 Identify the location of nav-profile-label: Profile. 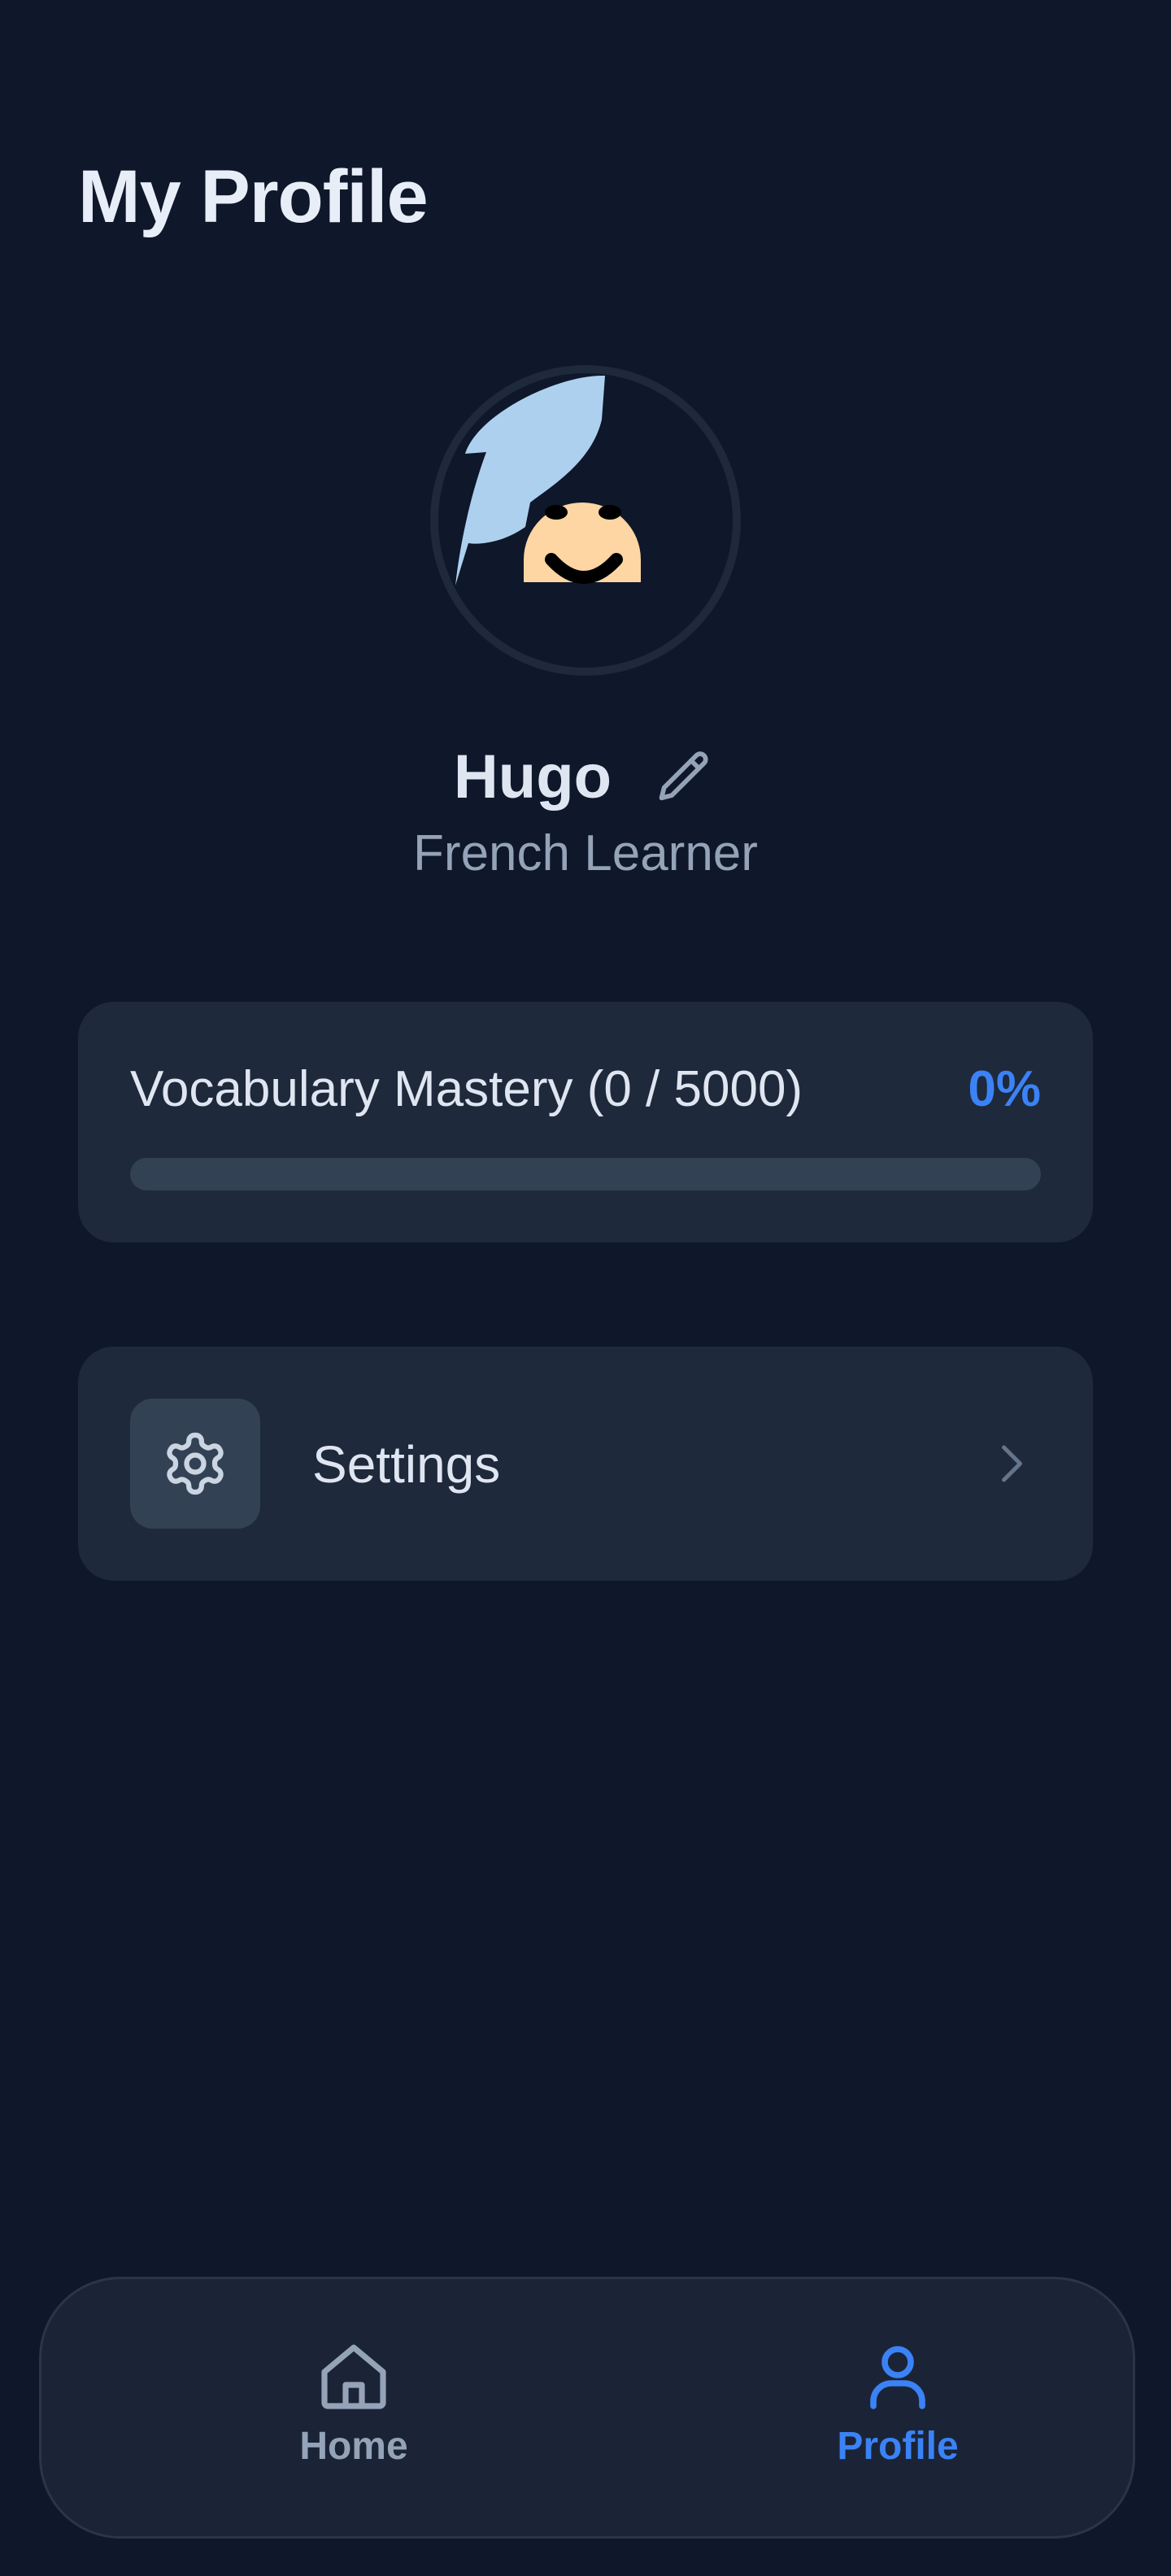
(898, 2447).